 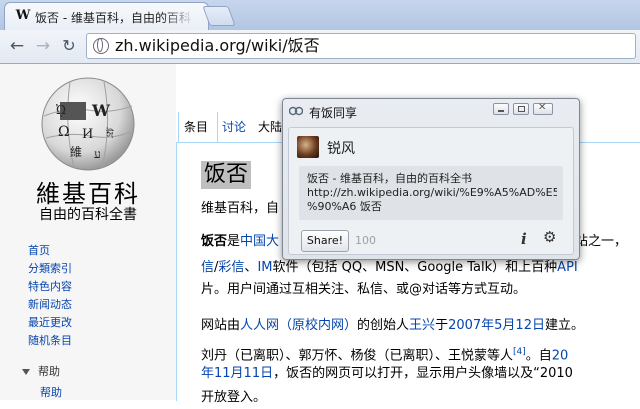 What do you see at coordinates (308, 147) in the screenshot?
I see `avatar` at bounding box center [308, 147].